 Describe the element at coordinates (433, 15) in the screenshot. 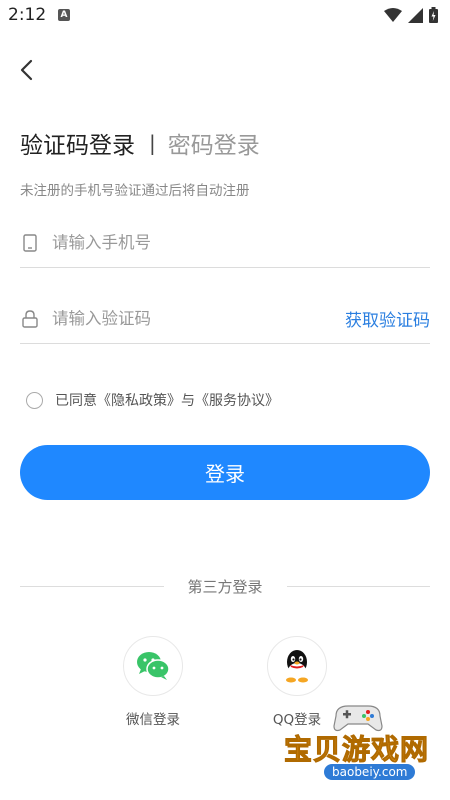

I see `battery-icon` at that location.